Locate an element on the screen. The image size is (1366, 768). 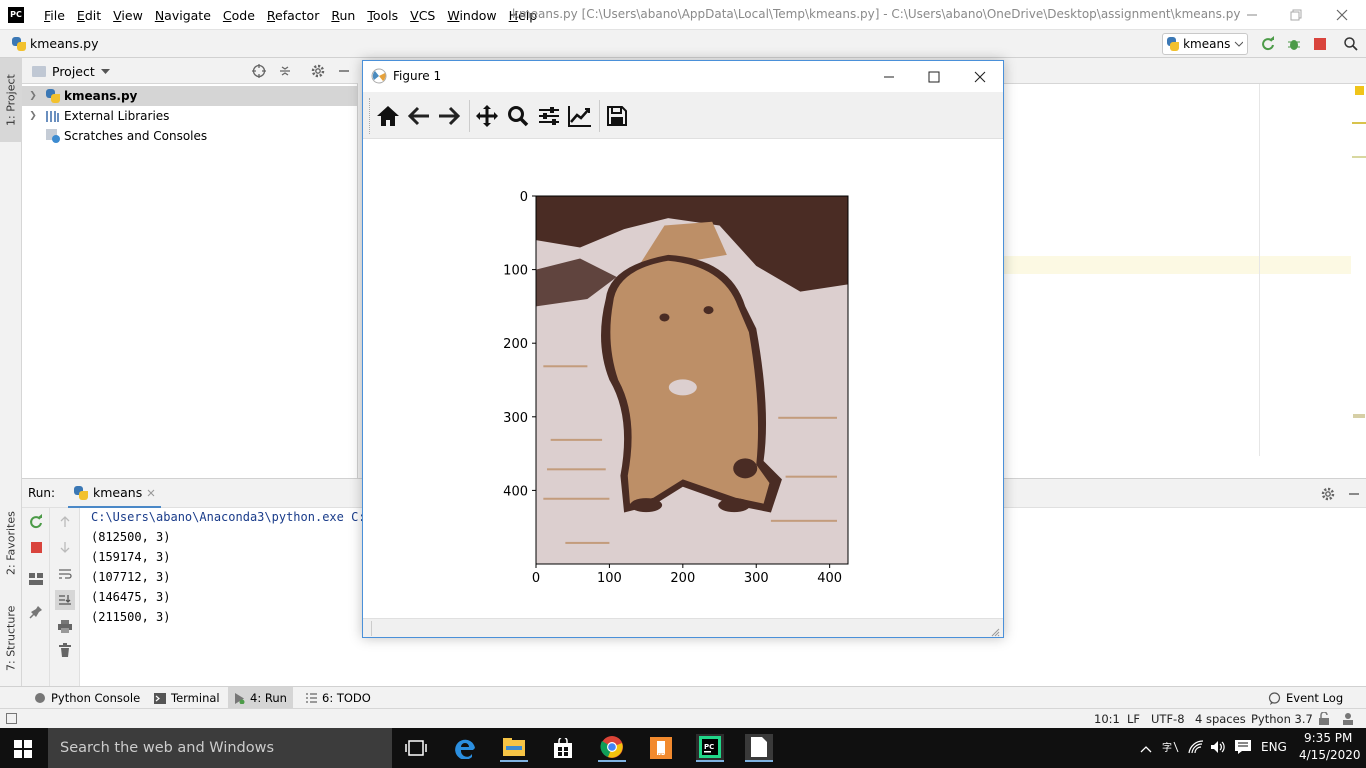
menu-edit: Edit is located at coordinates (89, 15).